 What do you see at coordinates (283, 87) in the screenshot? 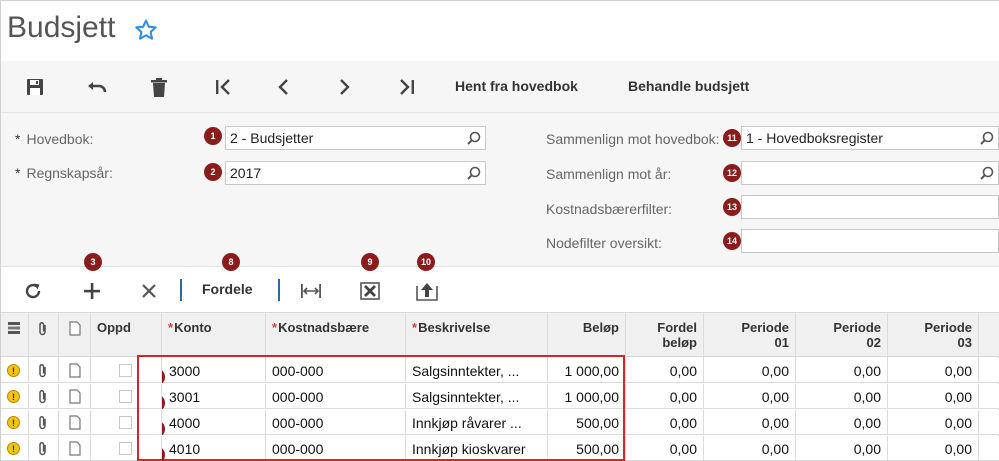
I see `previous-record-icon` at bounding box center [283, 87].